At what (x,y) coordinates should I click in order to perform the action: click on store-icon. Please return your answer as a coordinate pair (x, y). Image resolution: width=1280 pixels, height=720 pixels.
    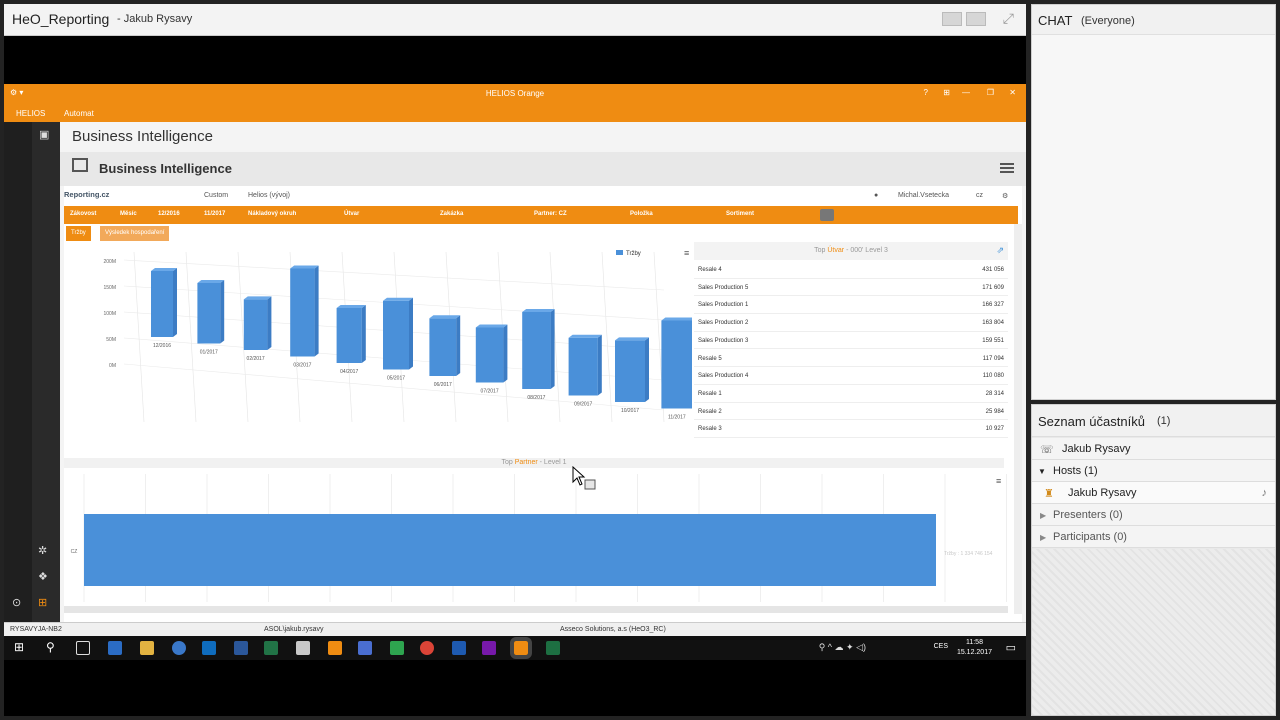
    Looking at the image, I should click on (115, 648).